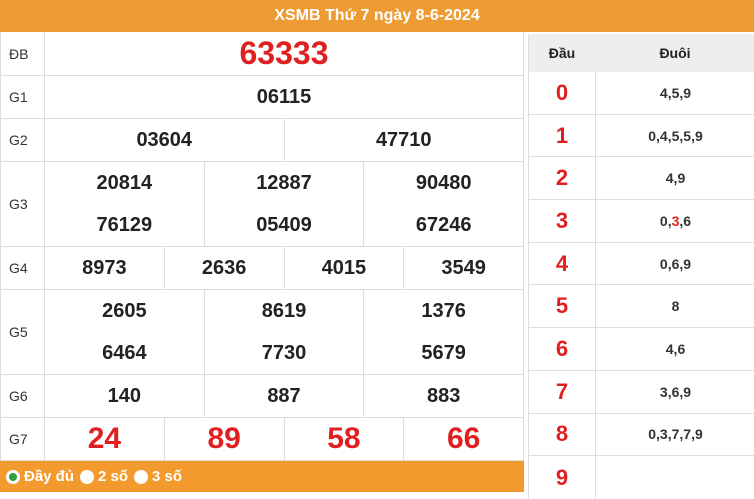 Image resolution: width=754 pixels, height=499 pixels. What do you see at coordinates (675, 263) in the screenshot?
I see `loto-duoi: 0,6,9` at bounding box center [675, 263].